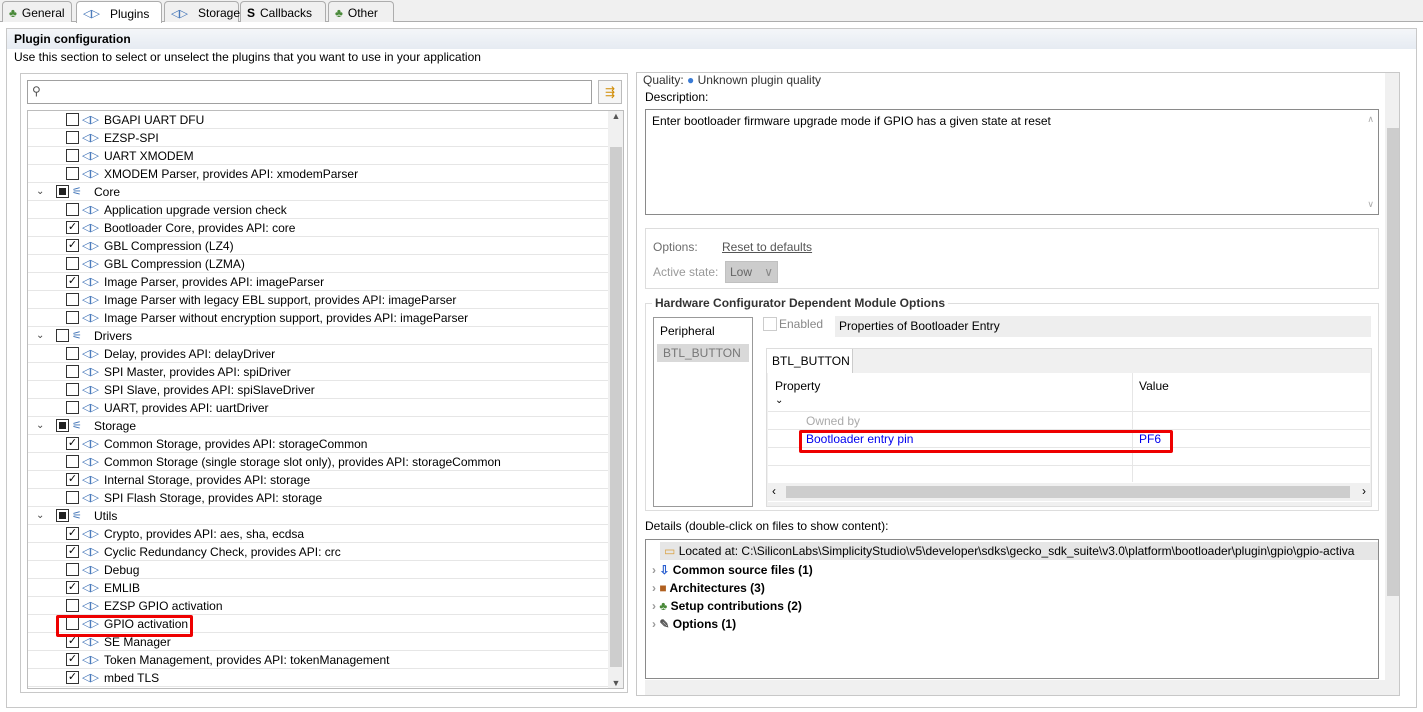  I want to click on tree-item: ✓ ◁▷ Crypto, provides API: aes, sha, ecdsa, so click(318, 534).